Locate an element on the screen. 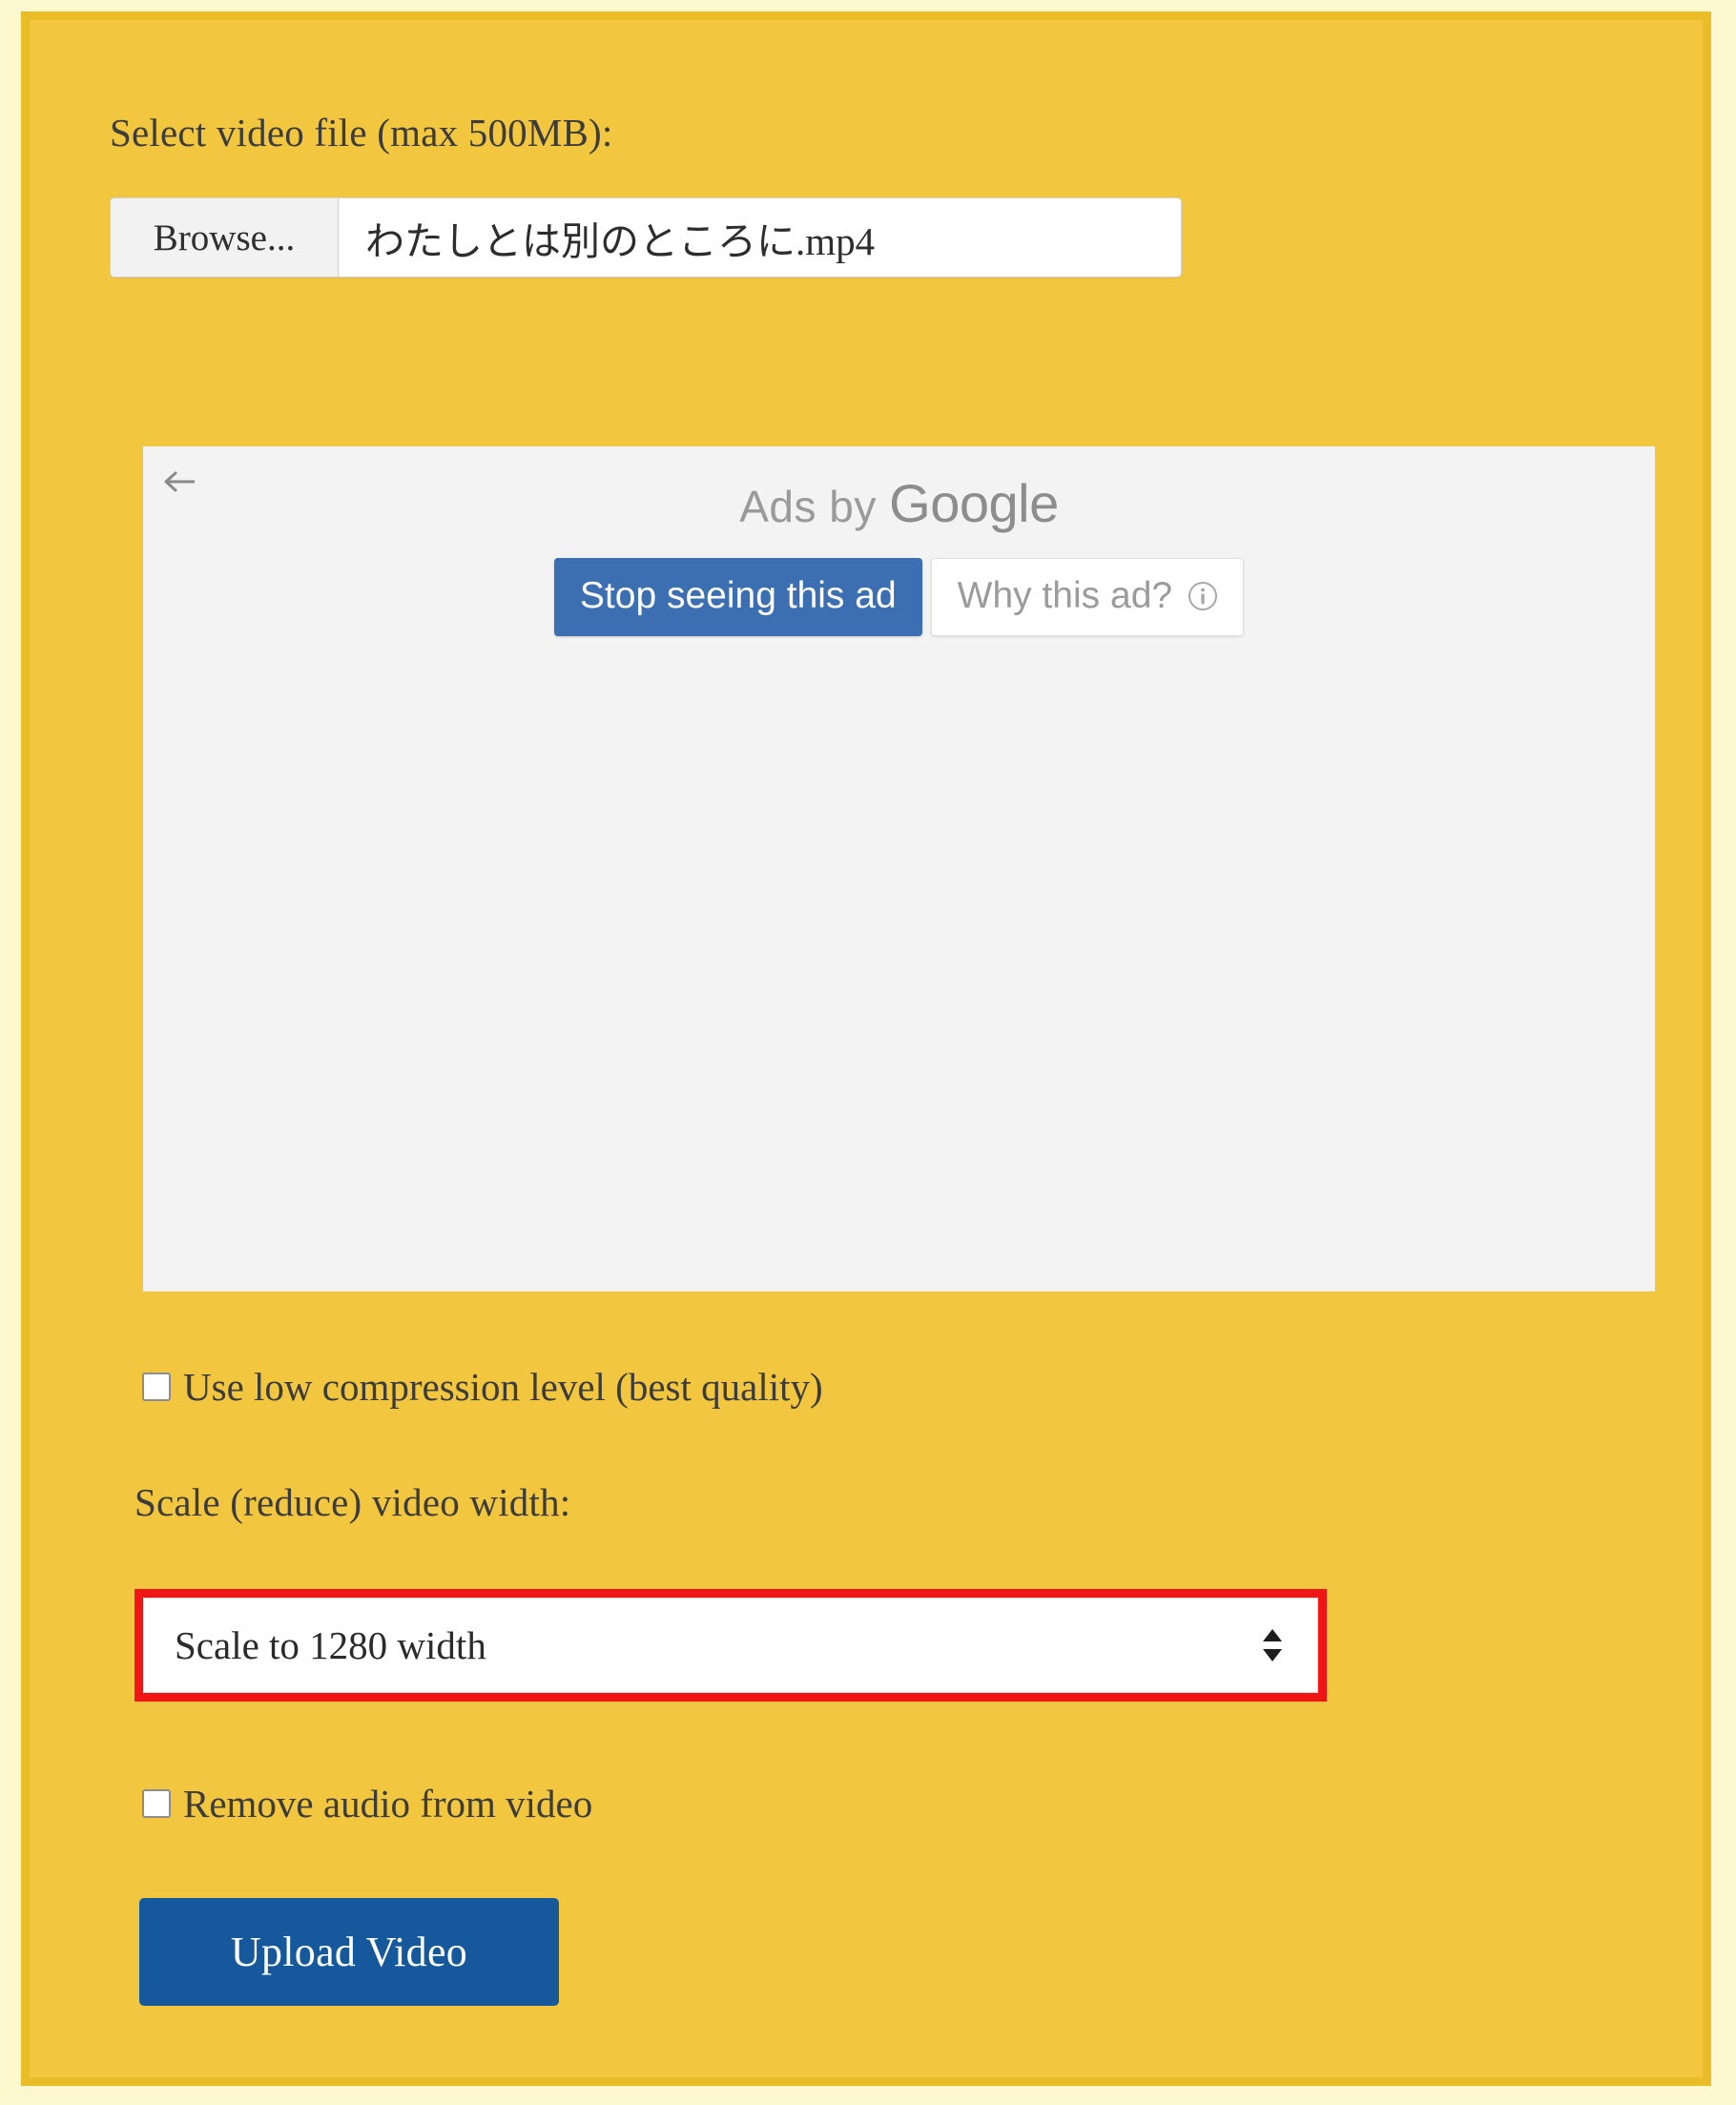 The width and height of the screenshot is (1736, 2105). select-updown-chevron-icon is located at coordinates (1288, 1645).